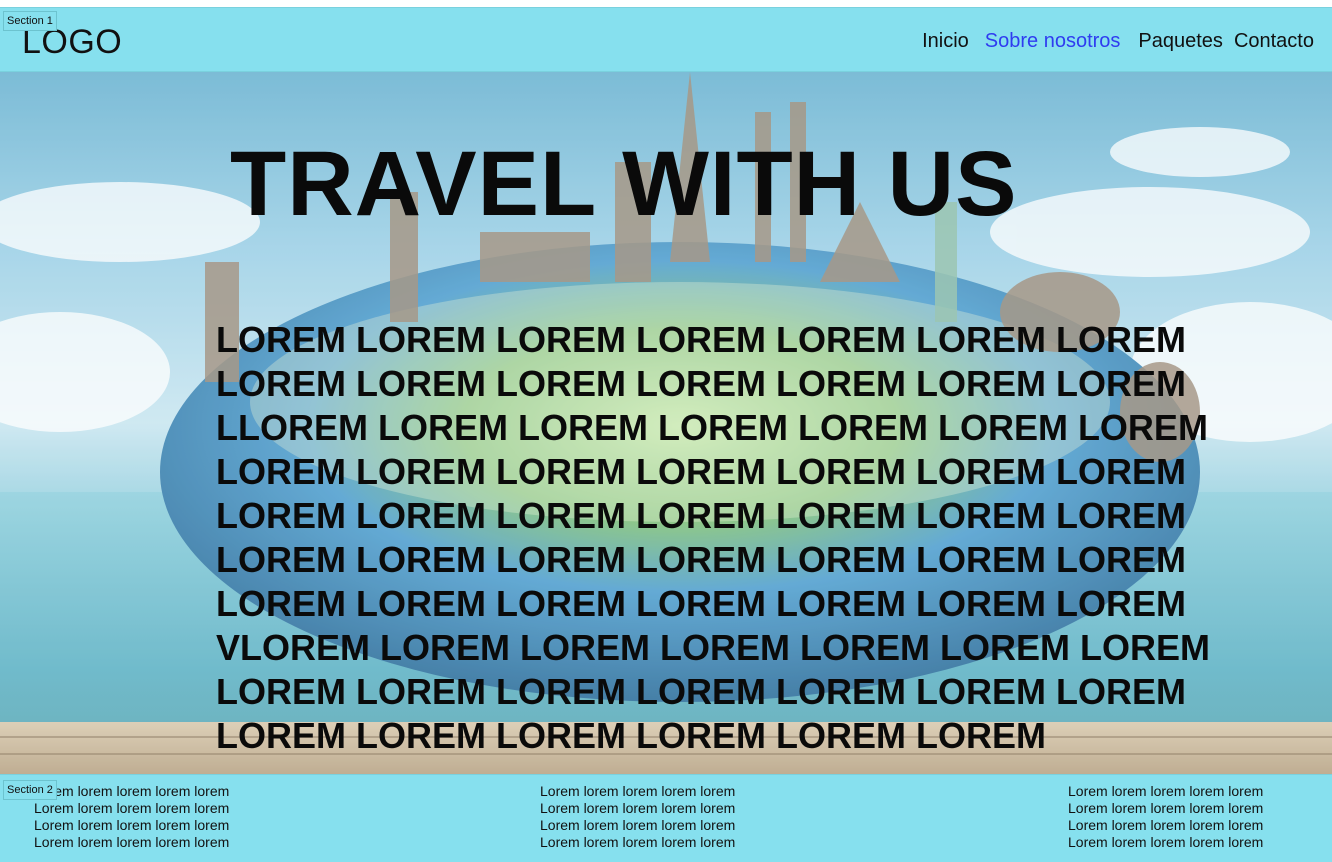 The width and height of the screenshot is (1332, 862). I want to click on main-nav: Inicio Sobre nosotros Paquetes Contacto, so click(1118, 41).